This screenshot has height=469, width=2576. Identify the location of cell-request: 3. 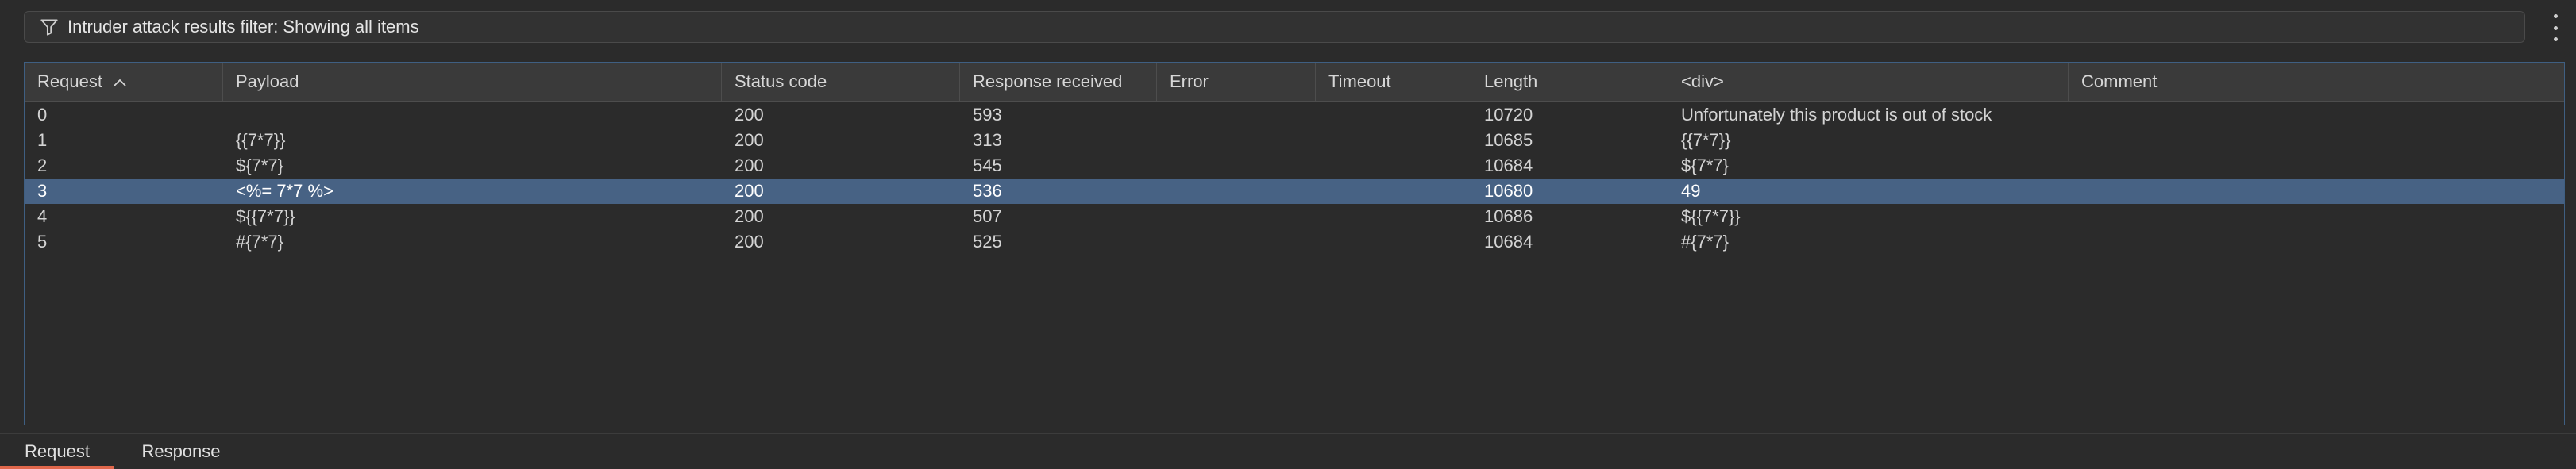
(42, 191).